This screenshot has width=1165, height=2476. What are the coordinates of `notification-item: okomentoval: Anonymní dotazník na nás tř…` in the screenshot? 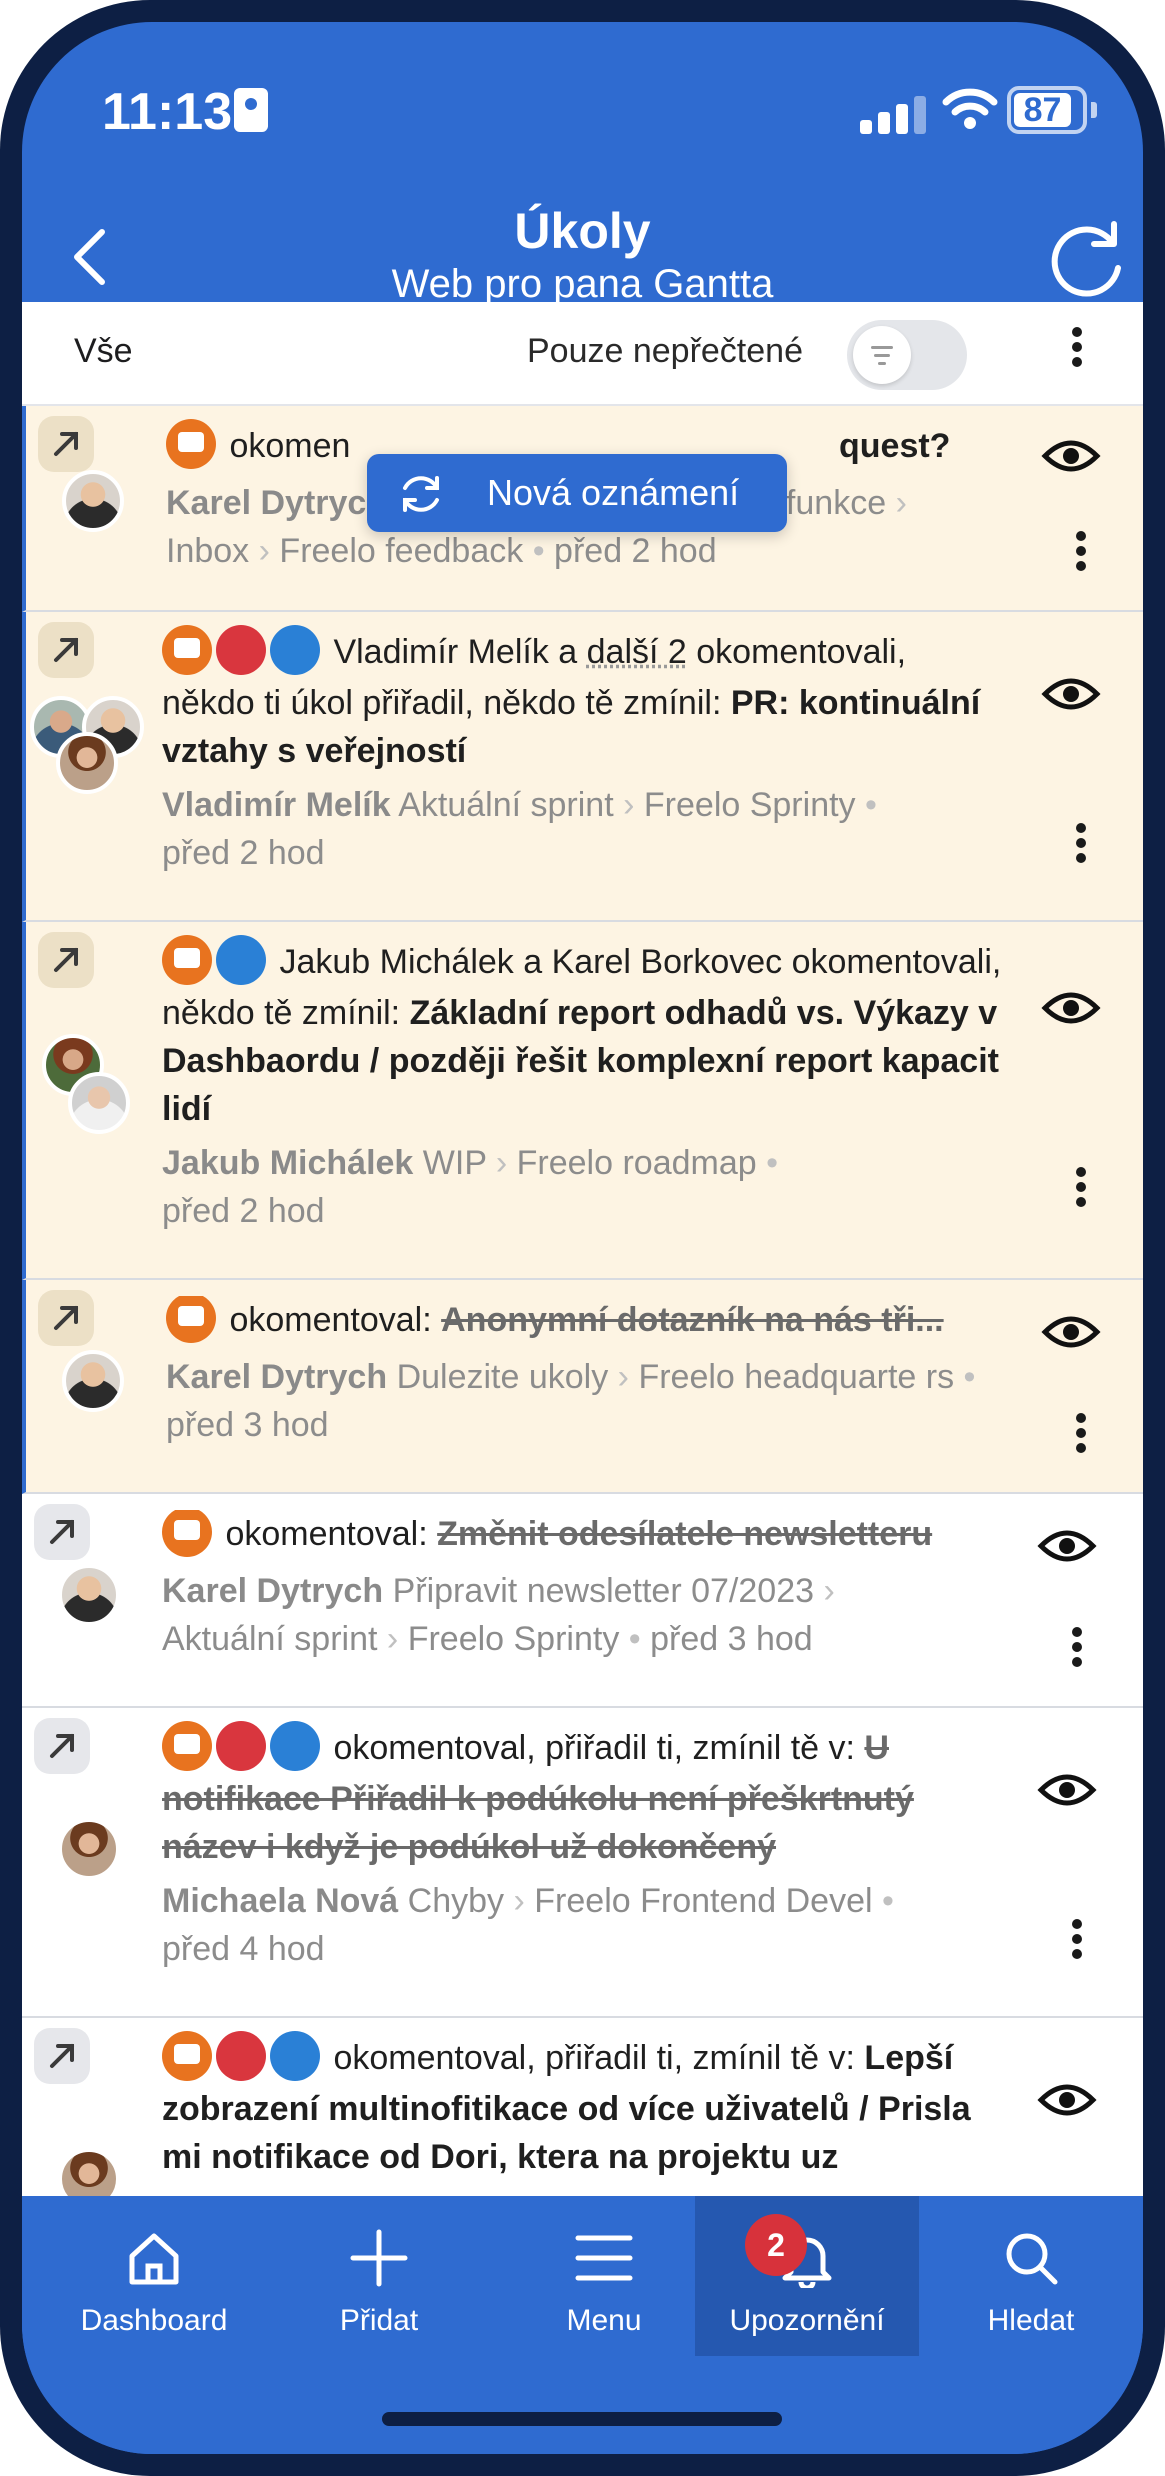 It's located at (582, 1387).